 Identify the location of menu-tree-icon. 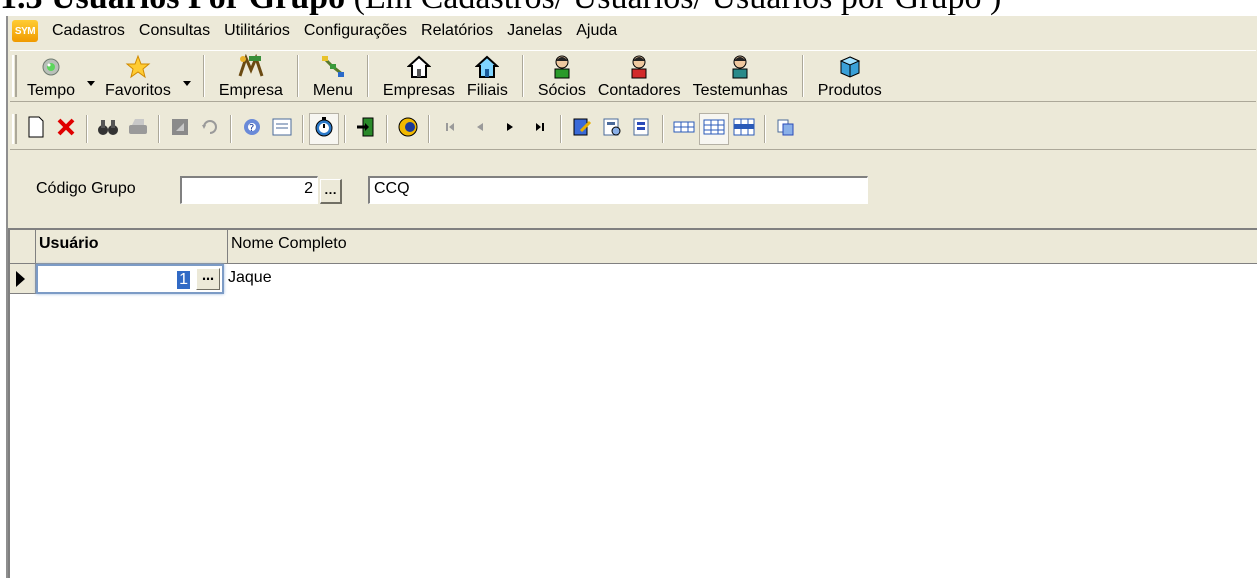
(333, 66).